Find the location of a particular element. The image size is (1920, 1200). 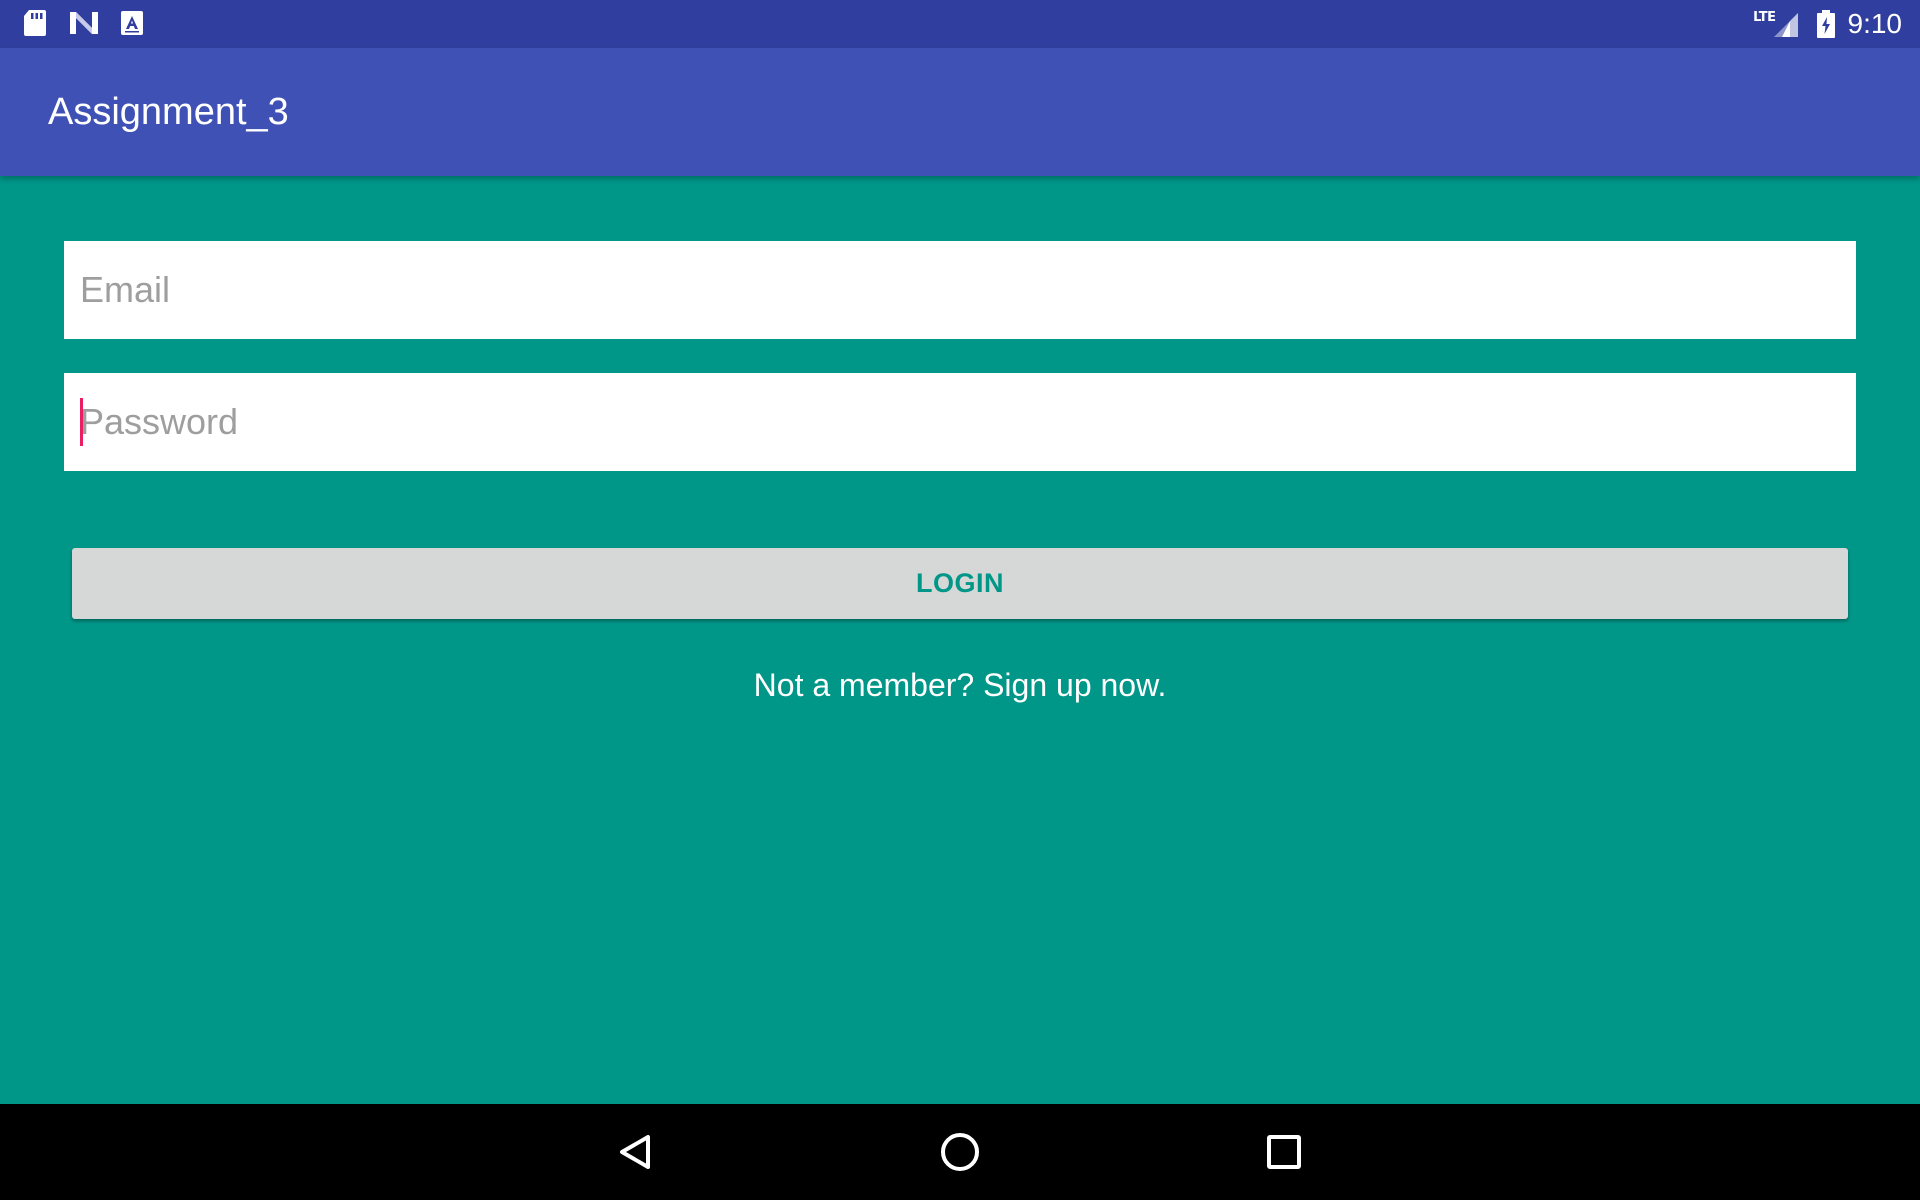

back-icon is located at coordinates (636, 1152).